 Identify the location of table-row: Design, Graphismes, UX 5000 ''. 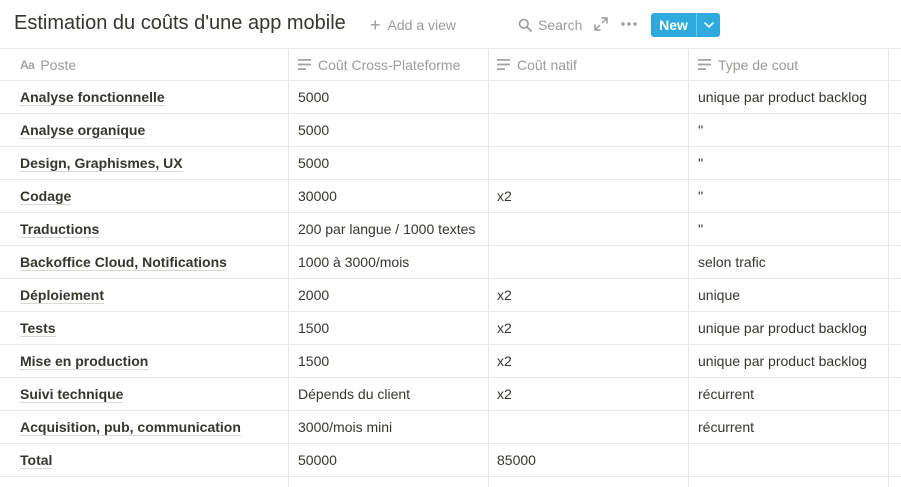
(450, 163).